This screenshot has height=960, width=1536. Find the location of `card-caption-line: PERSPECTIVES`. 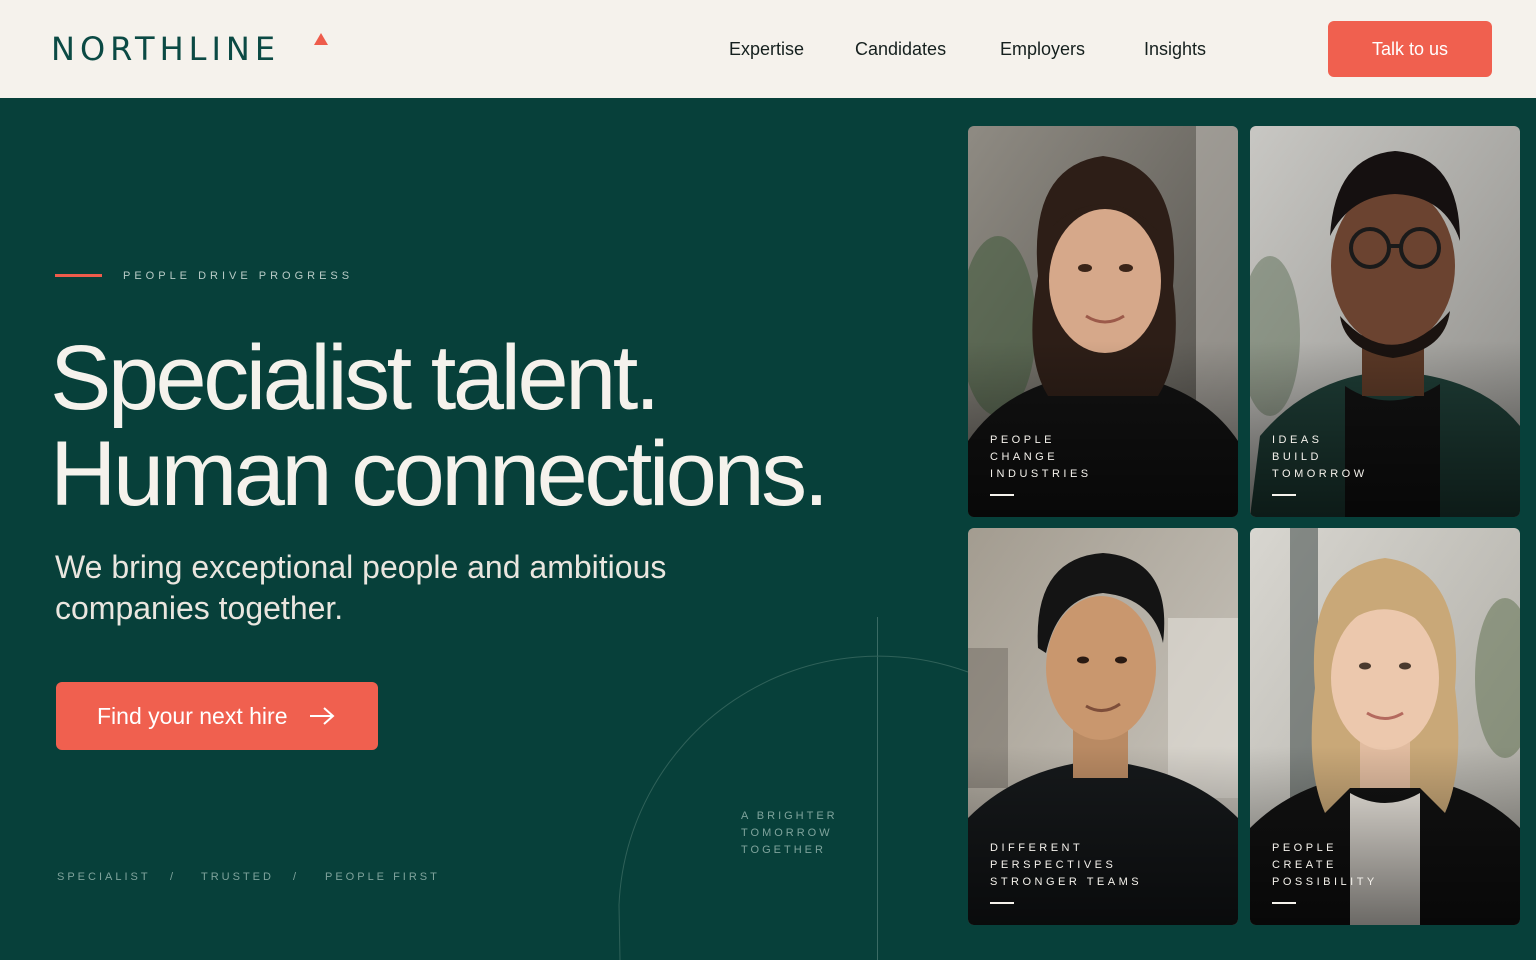

card-caption-line: PERSPECTIVES is located at coordinates (1053, 865).